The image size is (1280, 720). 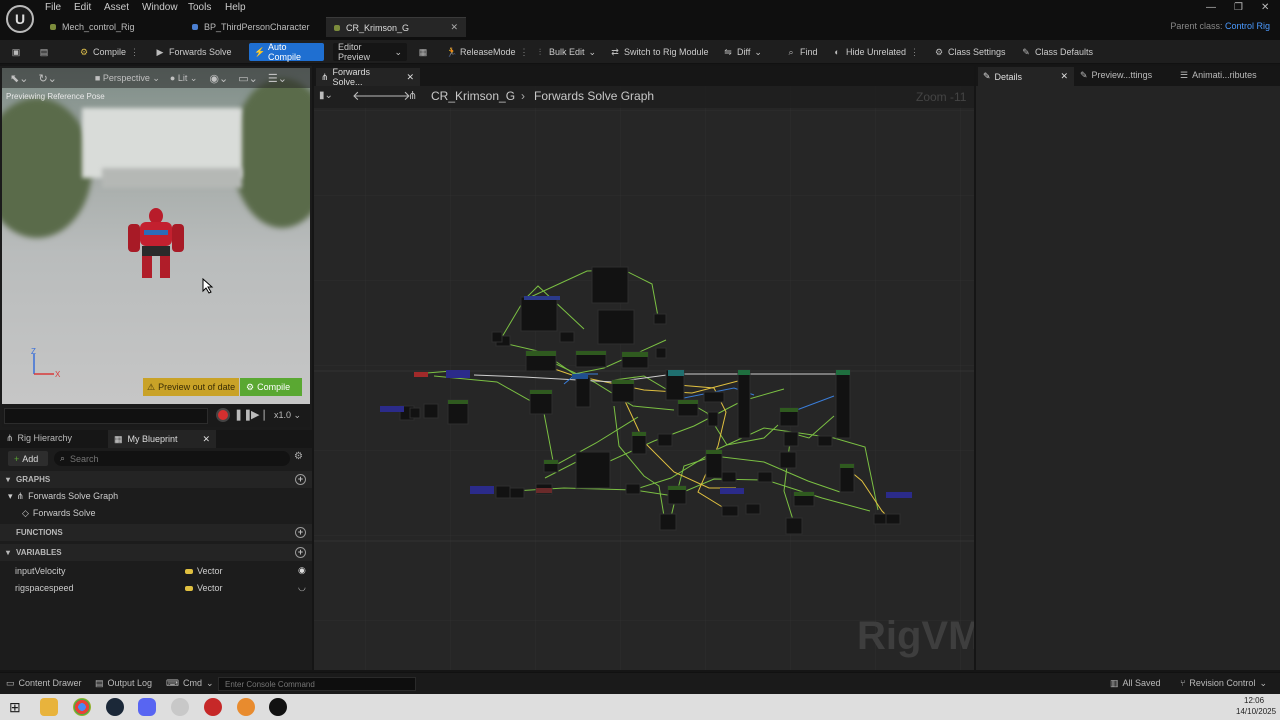 I want to click on tab-forwards-solve: ⋔ Forwards Solve... ✕, so click(x=368, y=77).